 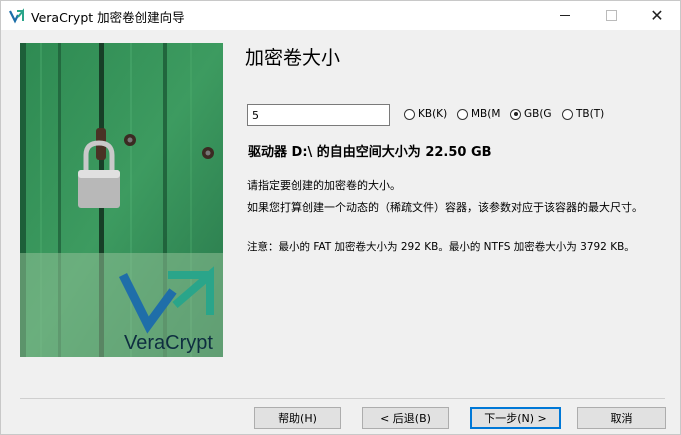 What do you see at coordinates (293, 58) in the screenshot?
I see `page-title: 加密卷大小` at bounding box center [293, 58].